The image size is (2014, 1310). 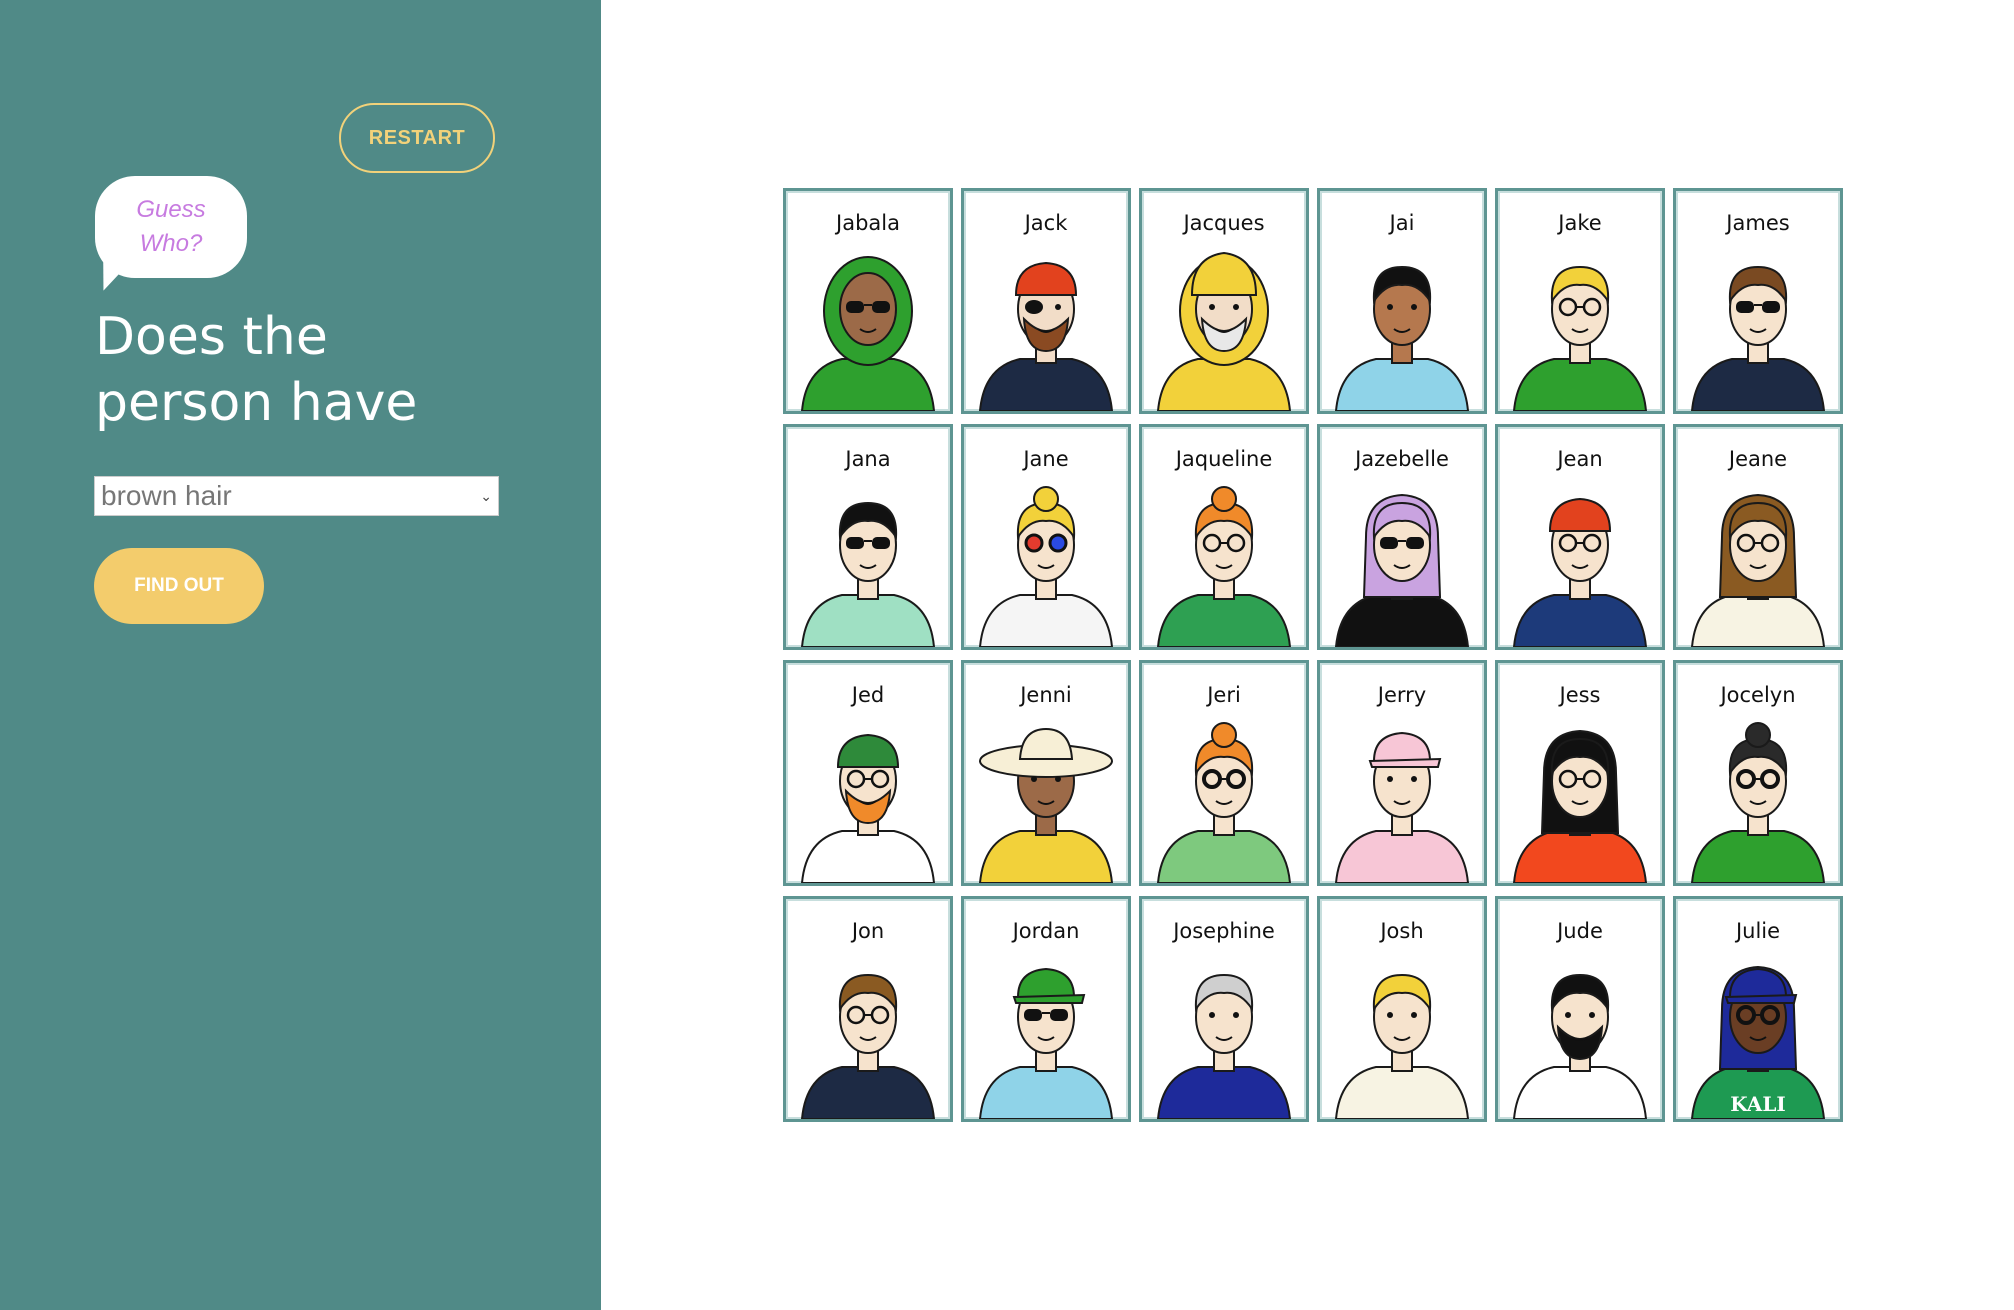 I want to click on character-name: Jack, so click(x=1046, y=223).